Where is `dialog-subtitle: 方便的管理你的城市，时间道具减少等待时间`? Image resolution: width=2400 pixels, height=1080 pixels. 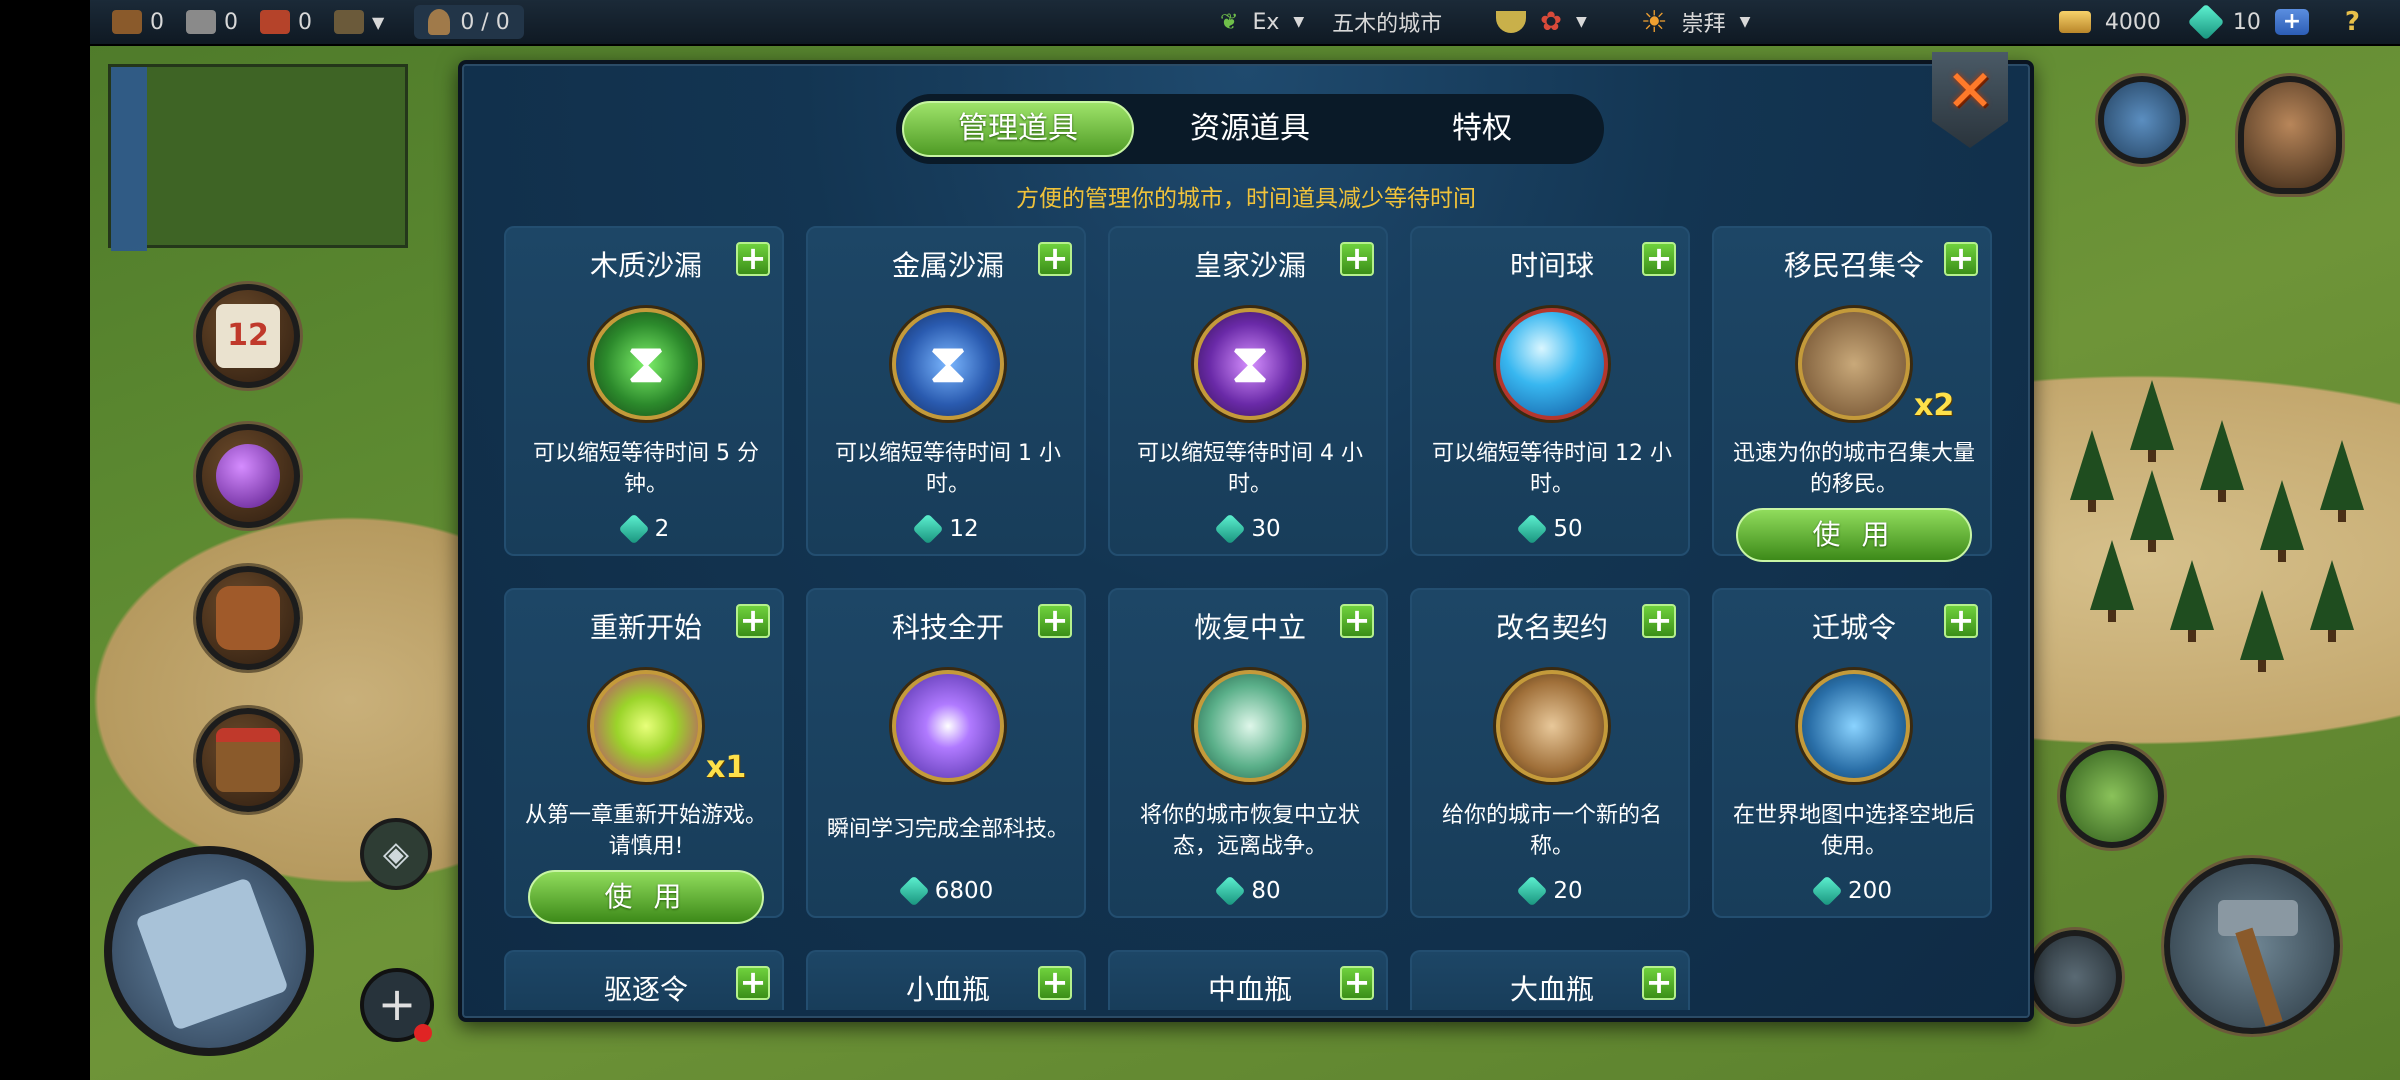
dialog-subtitle: 方便的管理你的城市，时间道具减少等待时间 is located at coordinates (1246, 199).